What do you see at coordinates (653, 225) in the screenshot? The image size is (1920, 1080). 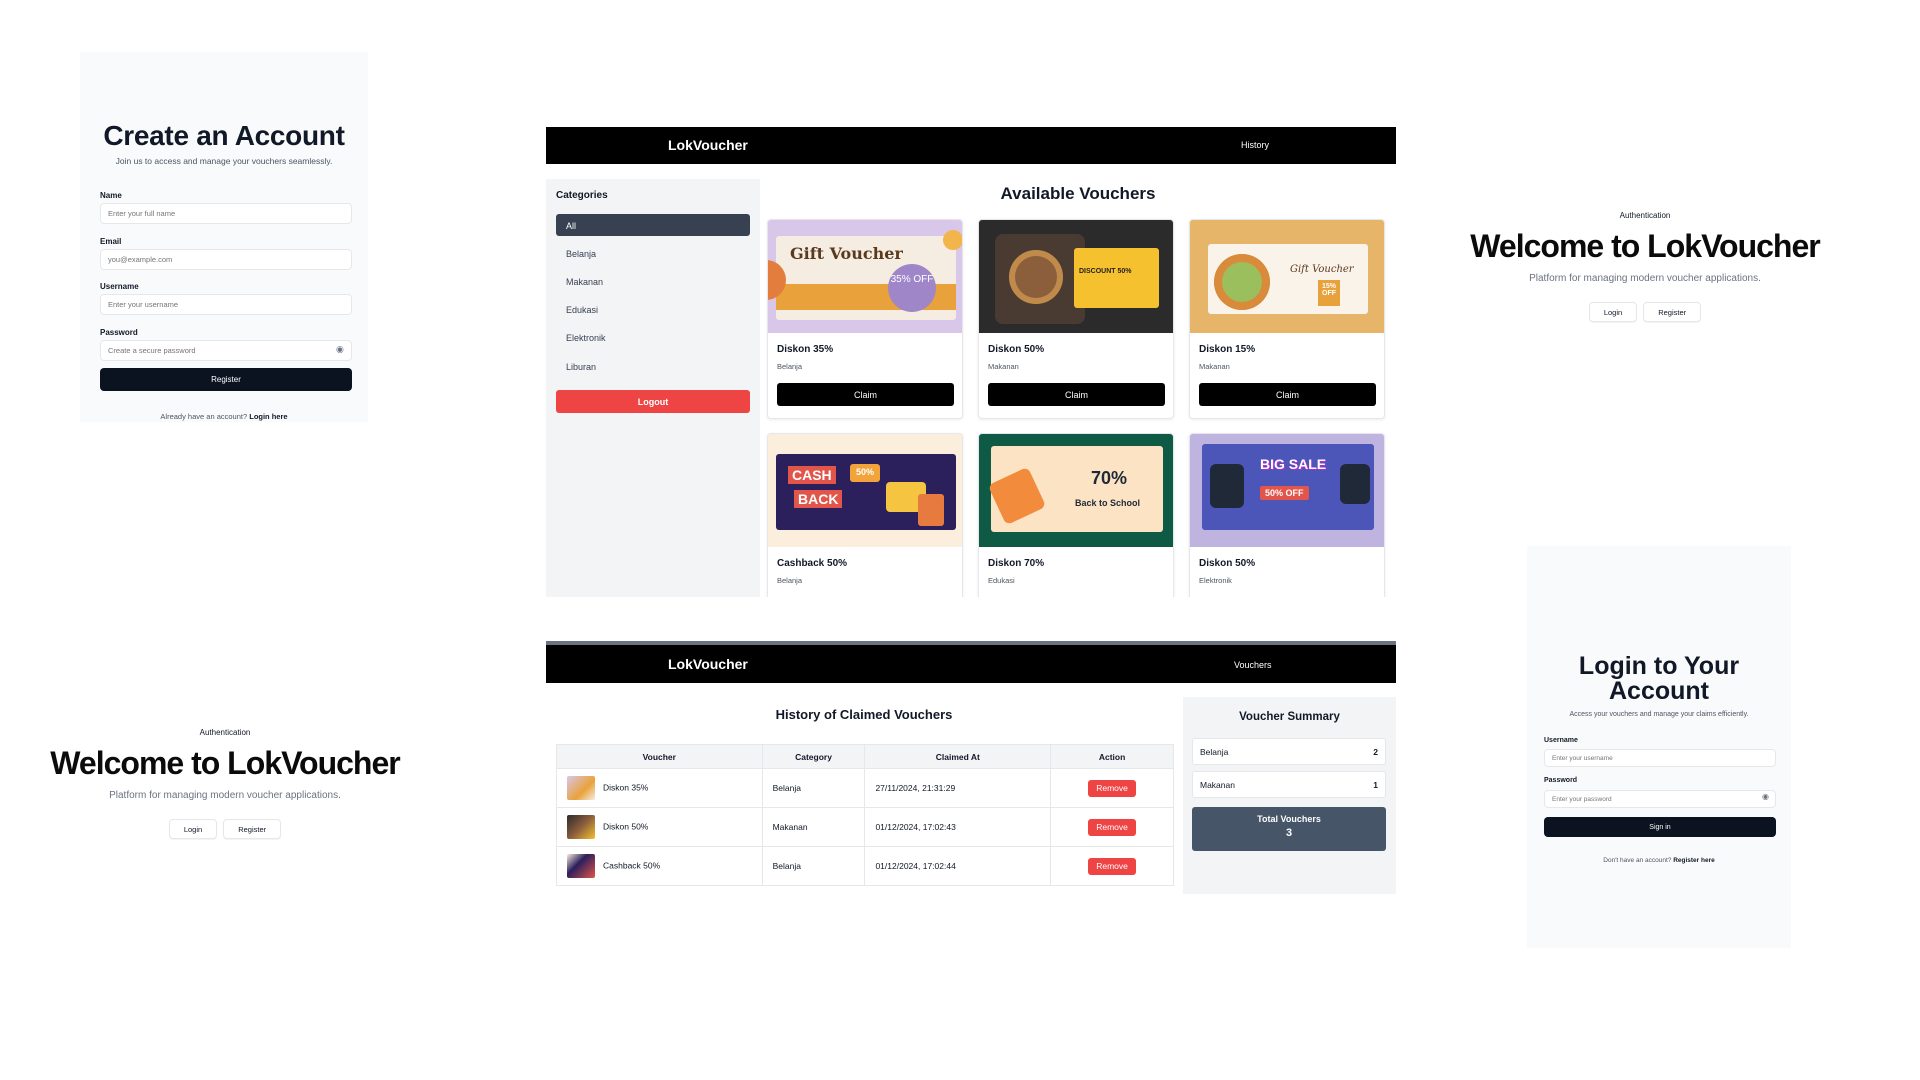 I see `category-all: All` at bounding box center [653, 225].